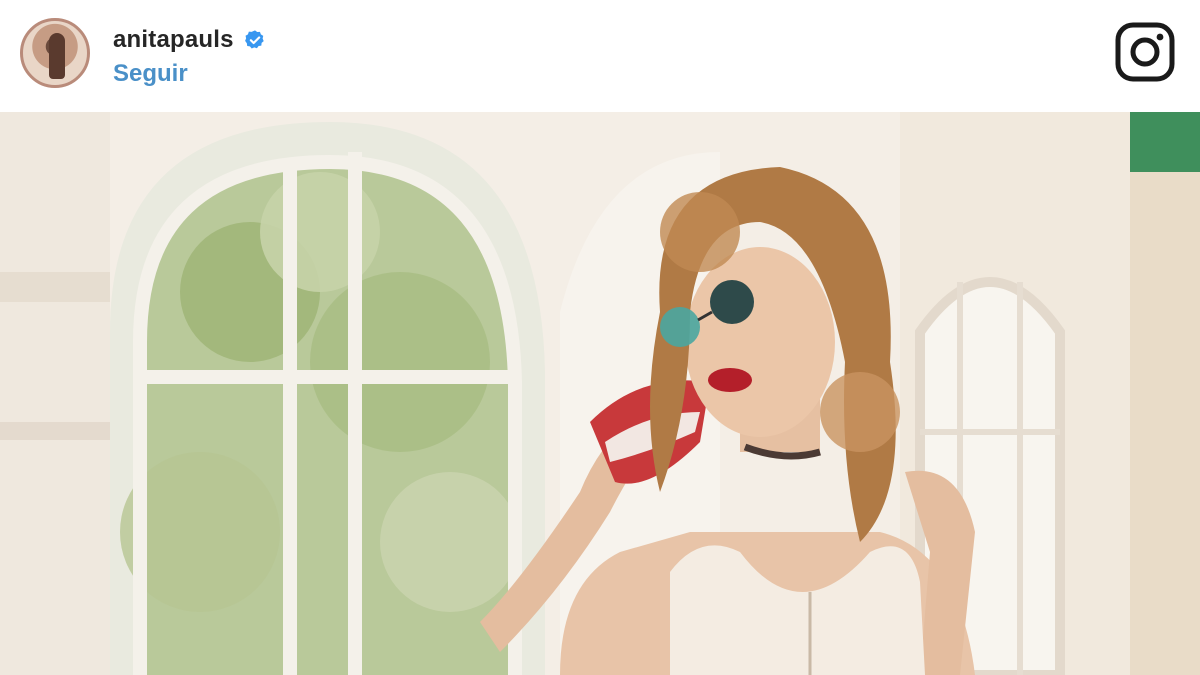  Describe the element at coordinates (57, 56) in the screenshot. I see `avatar-figure` at that location.